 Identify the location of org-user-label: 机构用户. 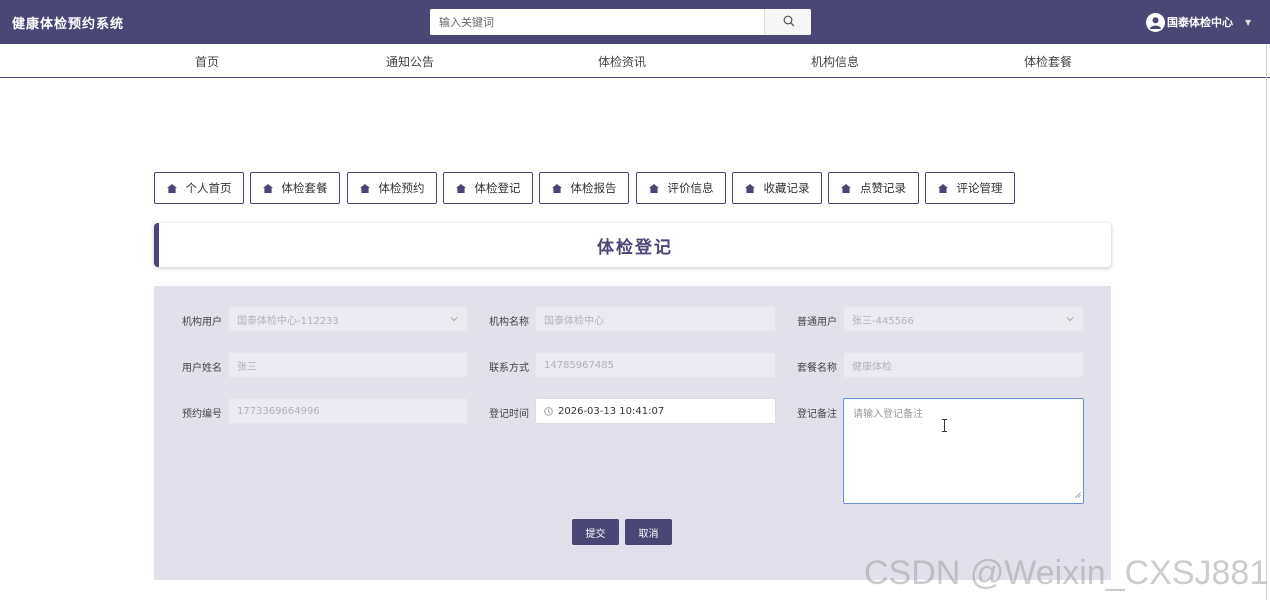
(202, 322).